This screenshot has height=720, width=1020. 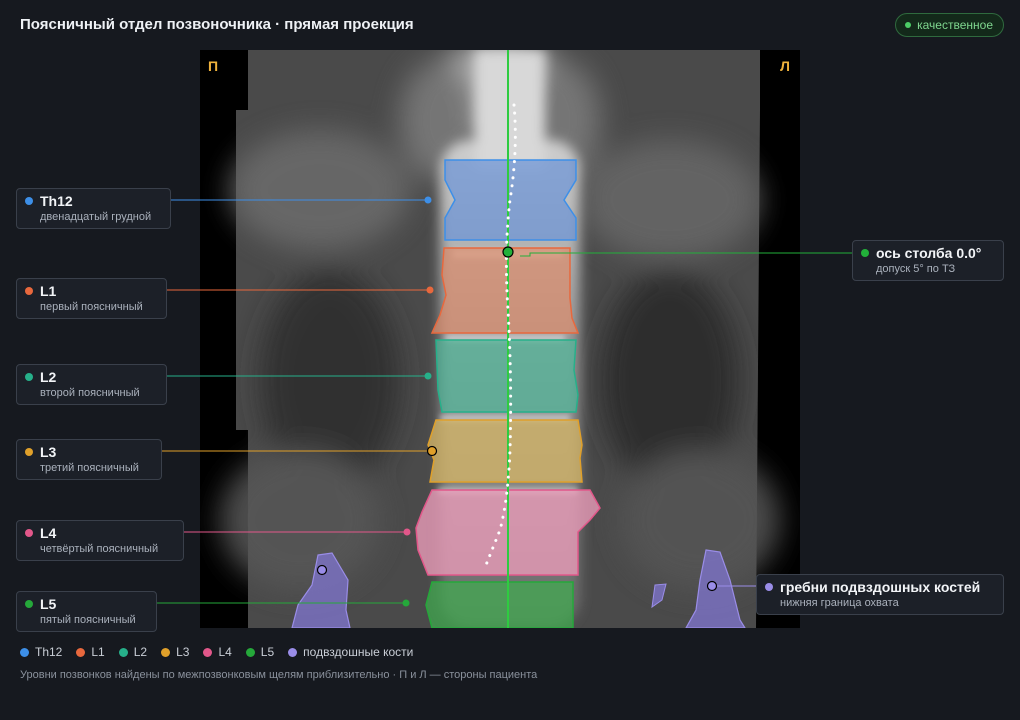 What do you see at coordinates (98, 652) in the screenshot?
I see `legend-label: L1` at bounding box center [98, 652].